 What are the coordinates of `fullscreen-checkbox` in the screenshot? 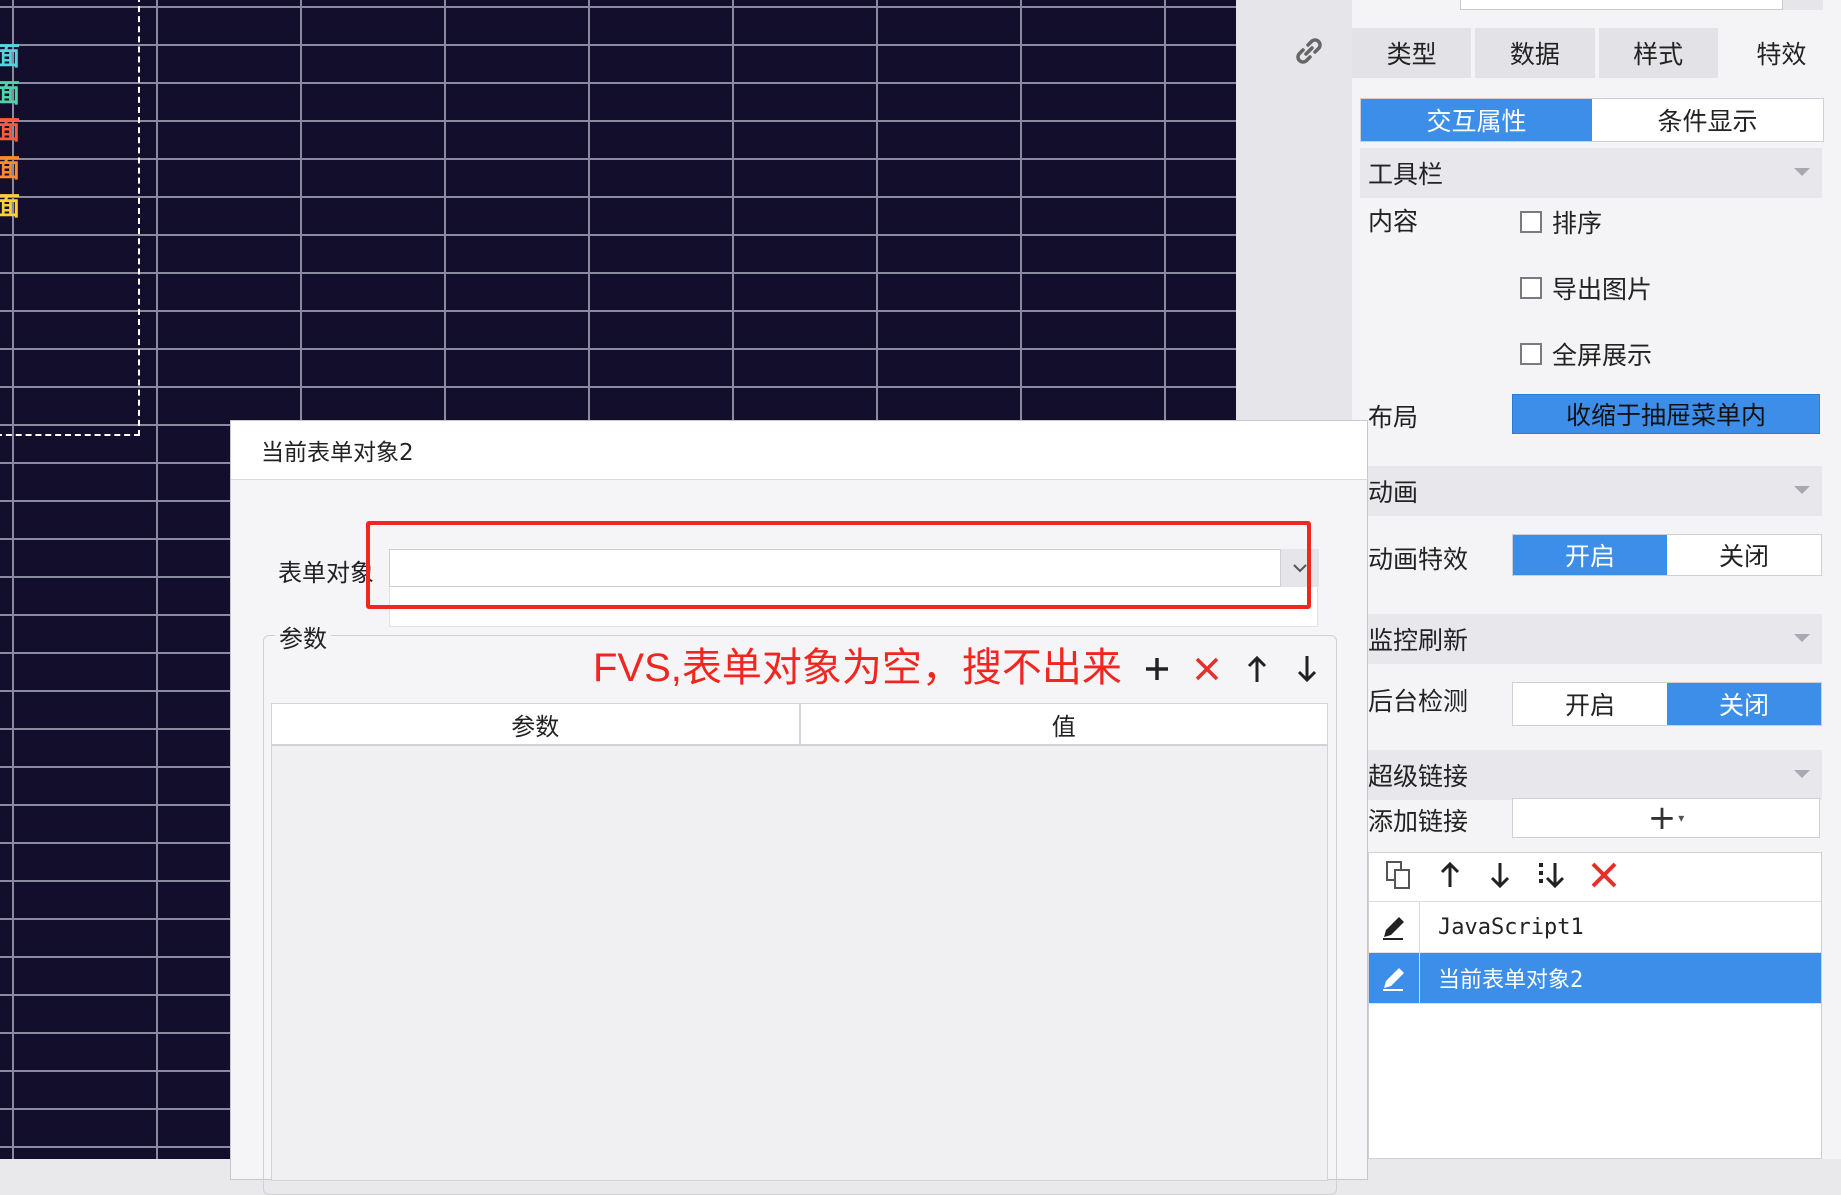 It's located at (1531, 354).